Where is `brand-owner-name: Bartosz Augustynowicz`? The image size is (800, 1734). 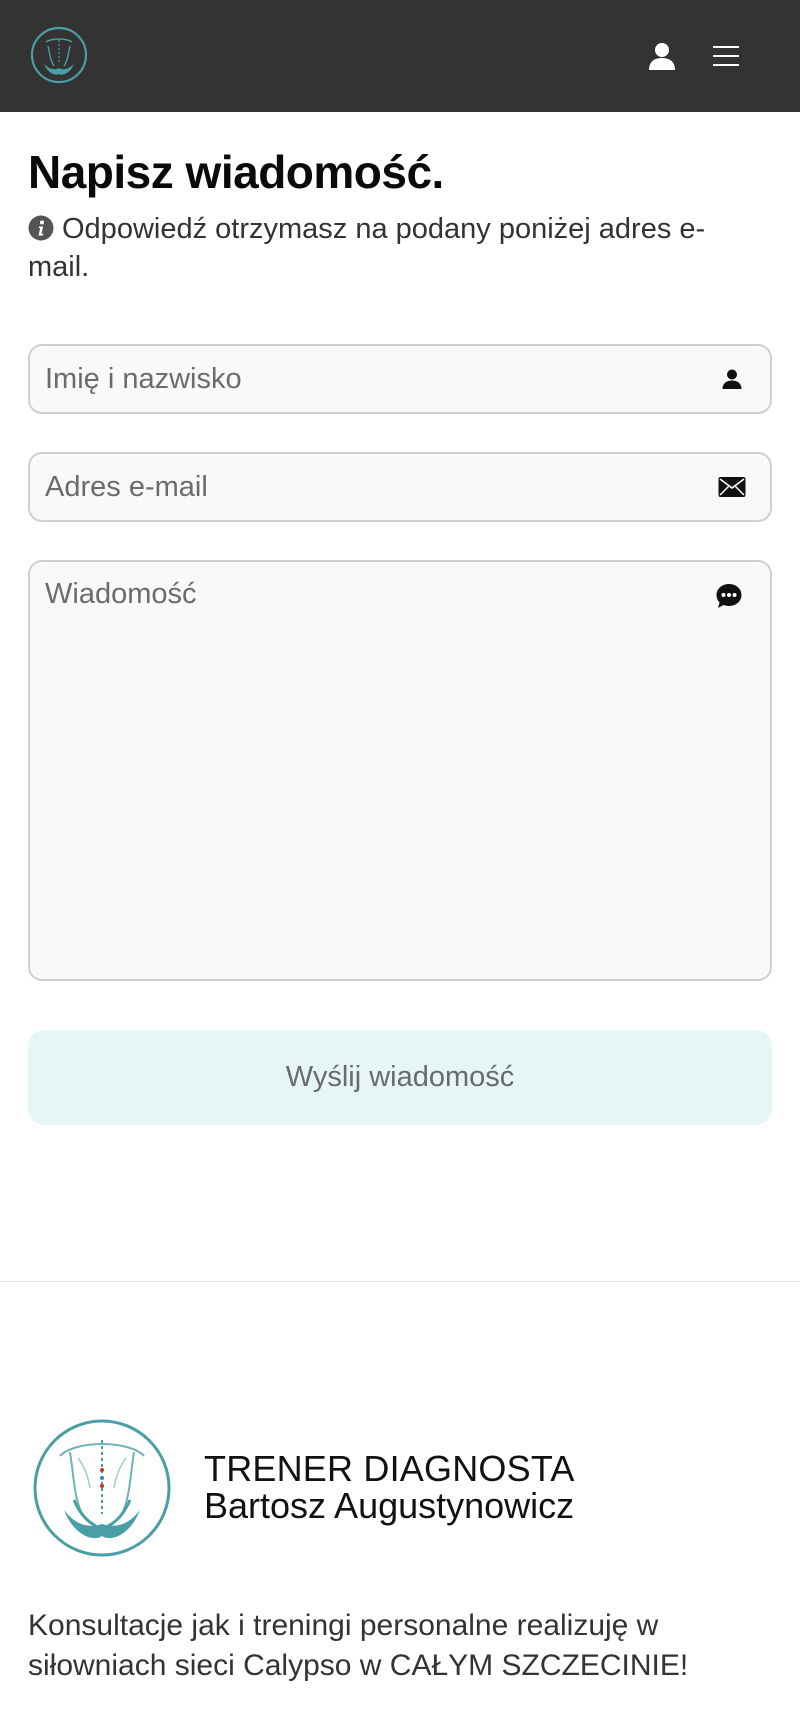
brand-owner-name: Bartosz Augustynowicz is located at coordinates (389, 1505).